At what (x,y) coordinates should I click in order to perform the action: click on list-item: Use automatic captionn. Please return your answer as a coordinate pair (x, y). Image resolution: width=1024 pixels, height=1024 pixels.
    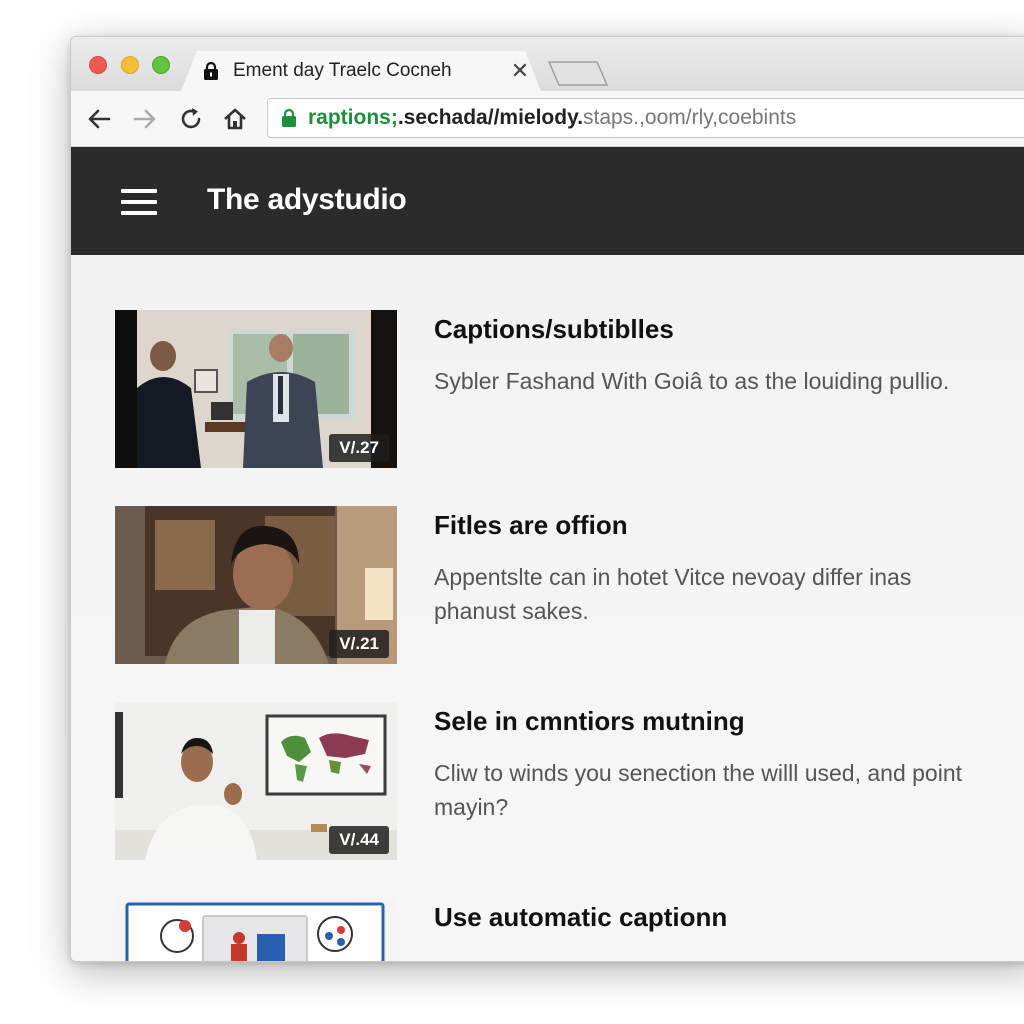
    Looking at the image, I should click on (565, 929).